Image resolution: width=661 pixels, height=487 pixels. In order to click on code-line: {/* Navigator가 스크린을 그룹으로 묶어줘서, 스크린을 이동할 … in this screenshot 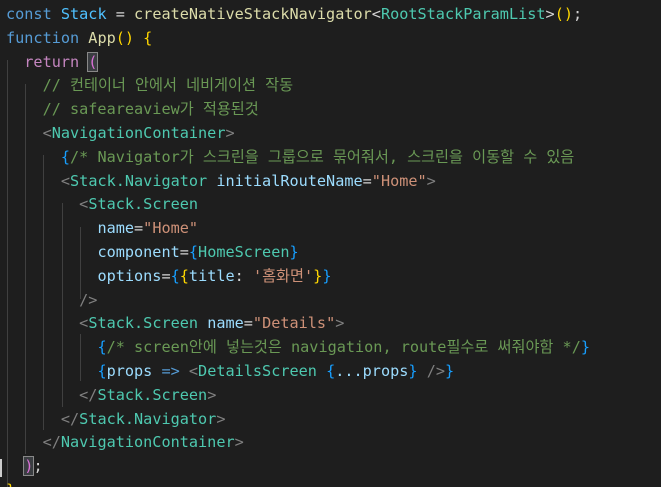, I will do `click(290, 158)`.